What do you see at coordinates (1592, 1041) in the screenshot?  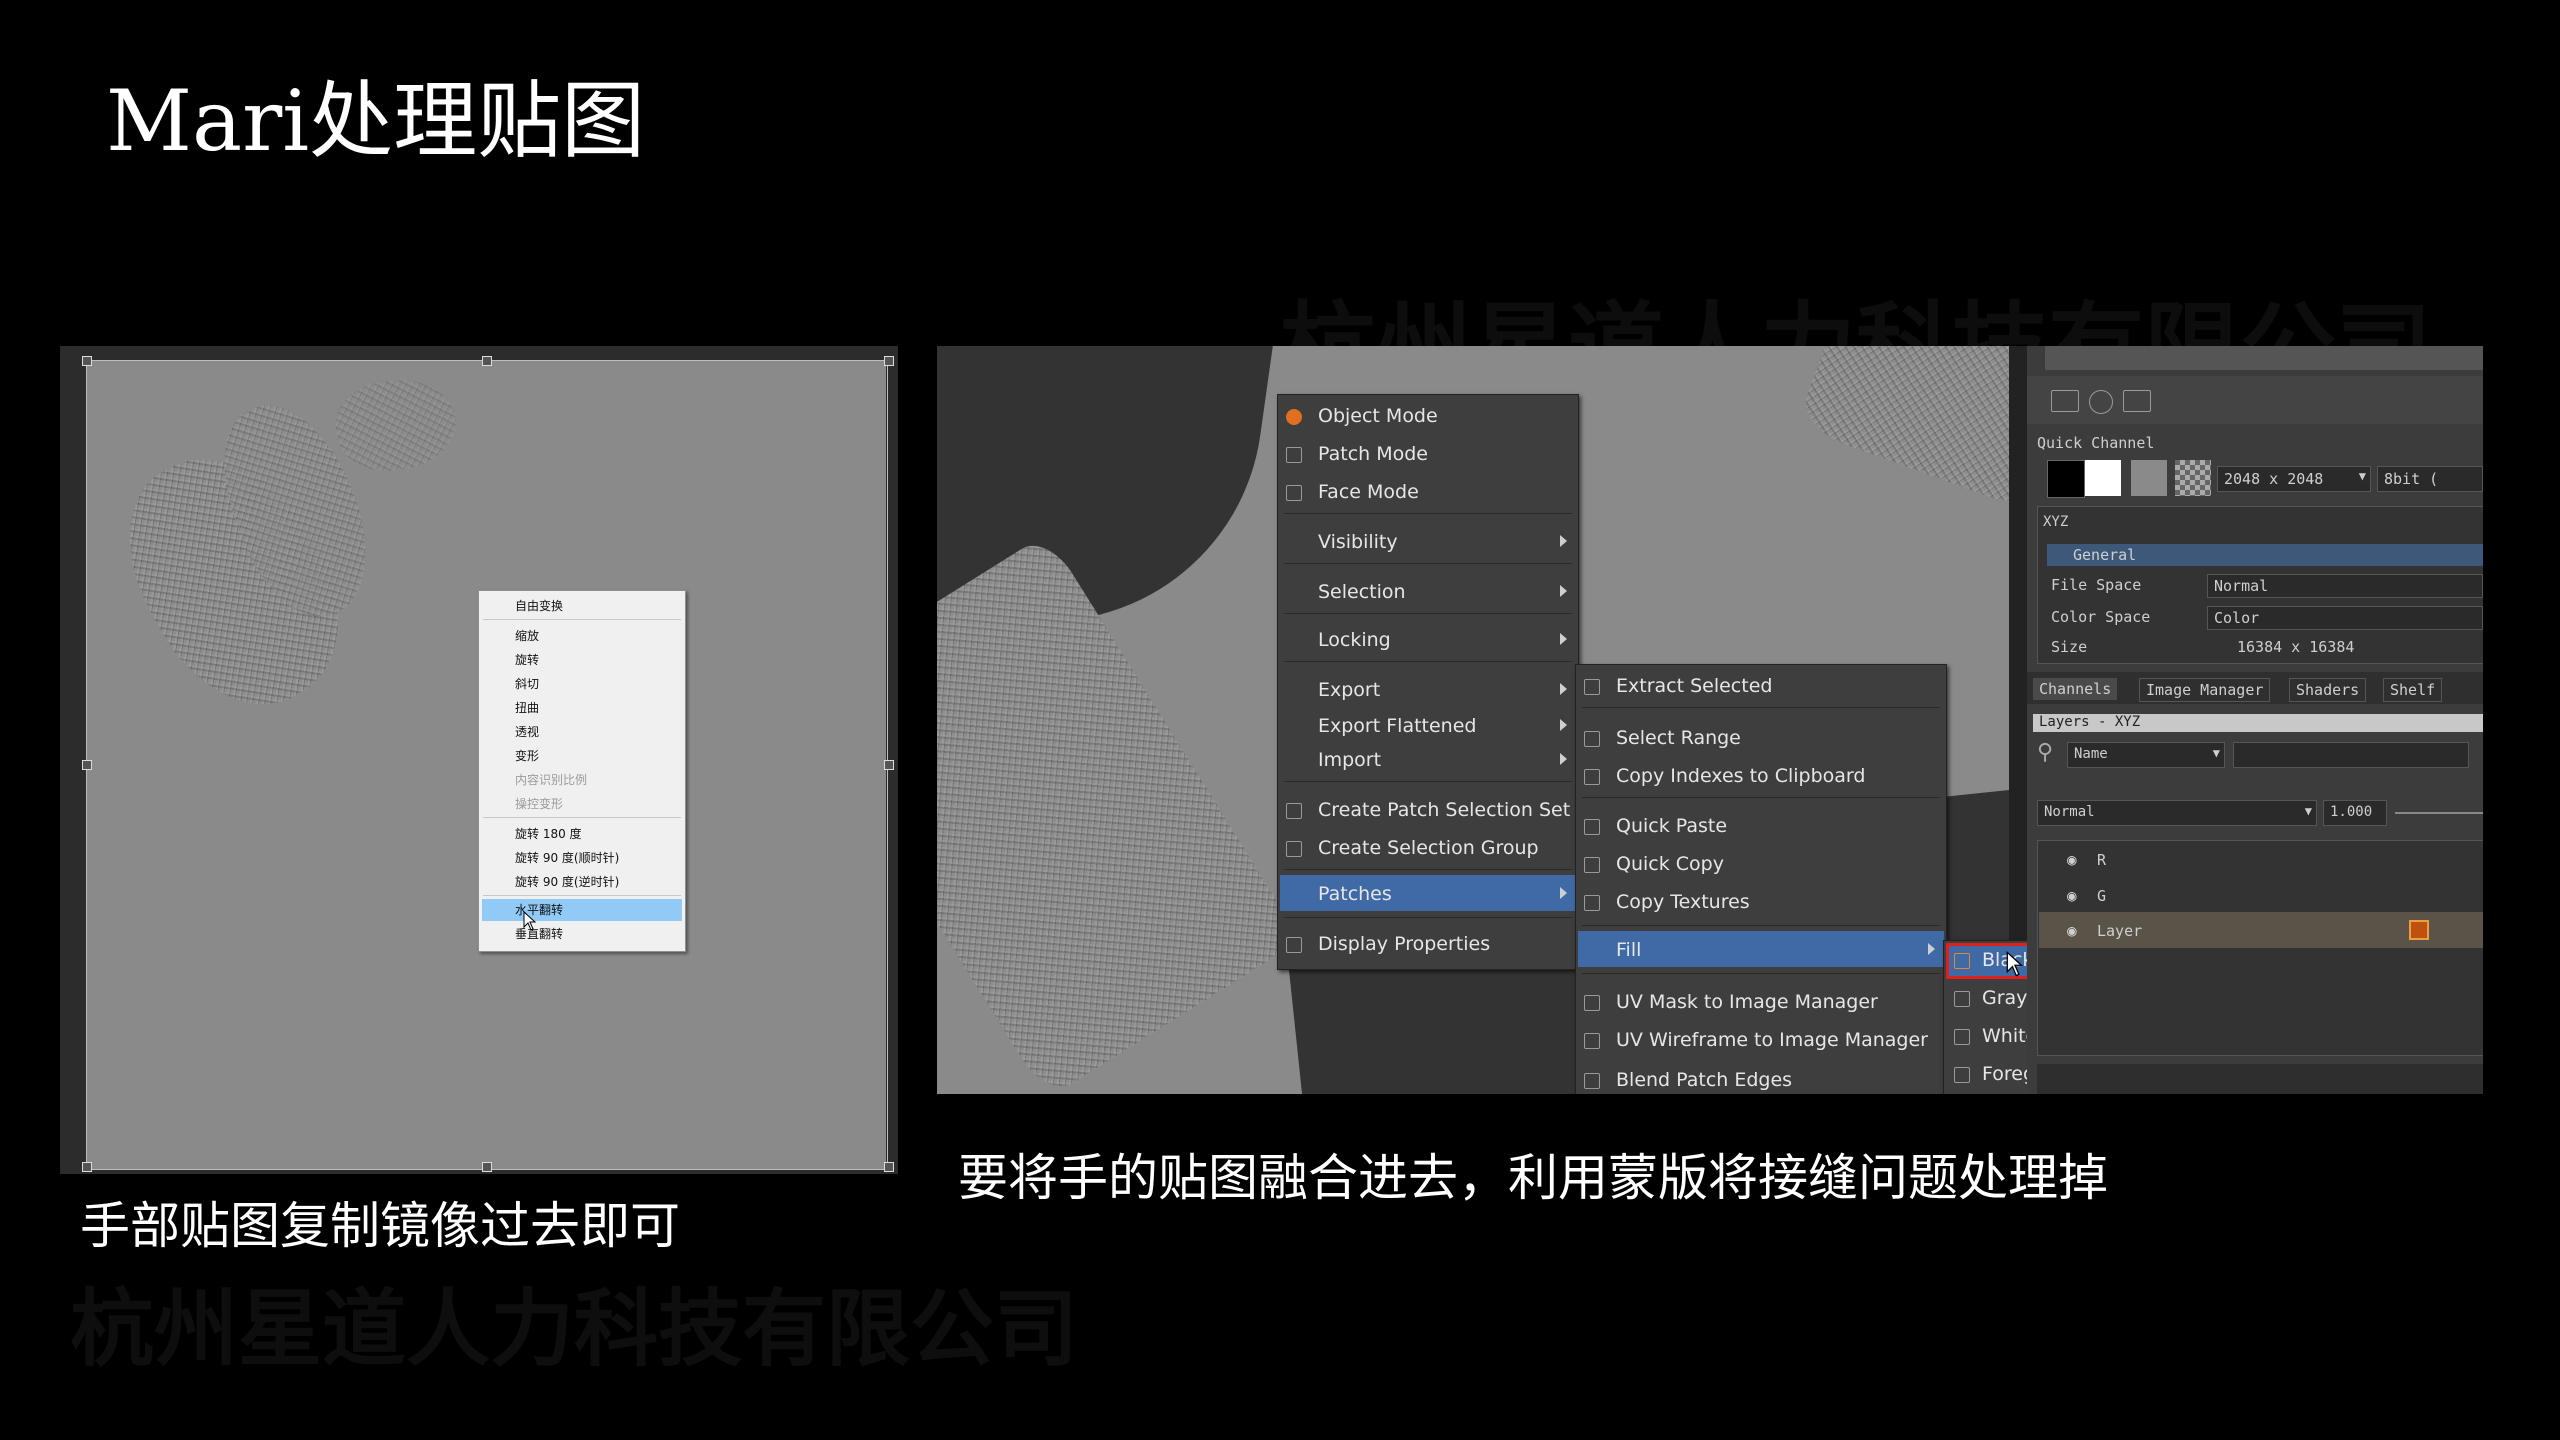 I see `uv-wireframe-icon` at bounding box center [1592, 1041].